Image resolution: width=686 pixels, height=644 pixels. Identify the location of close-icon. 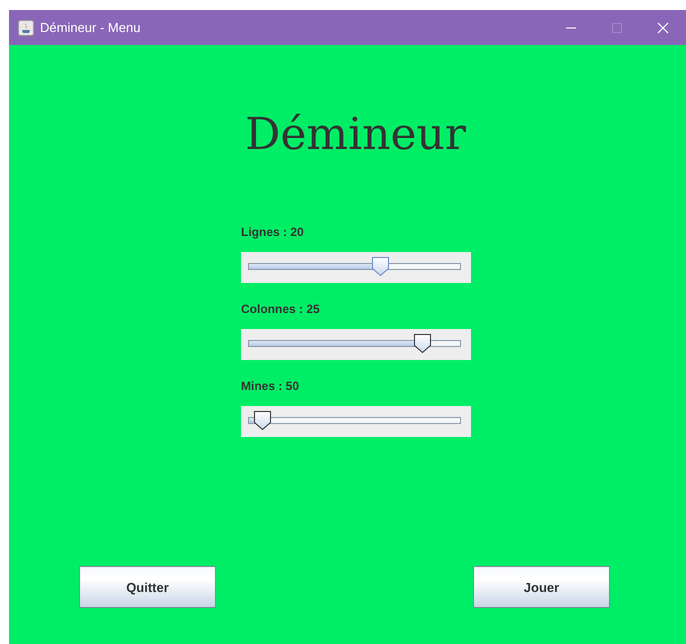
(663, 28).